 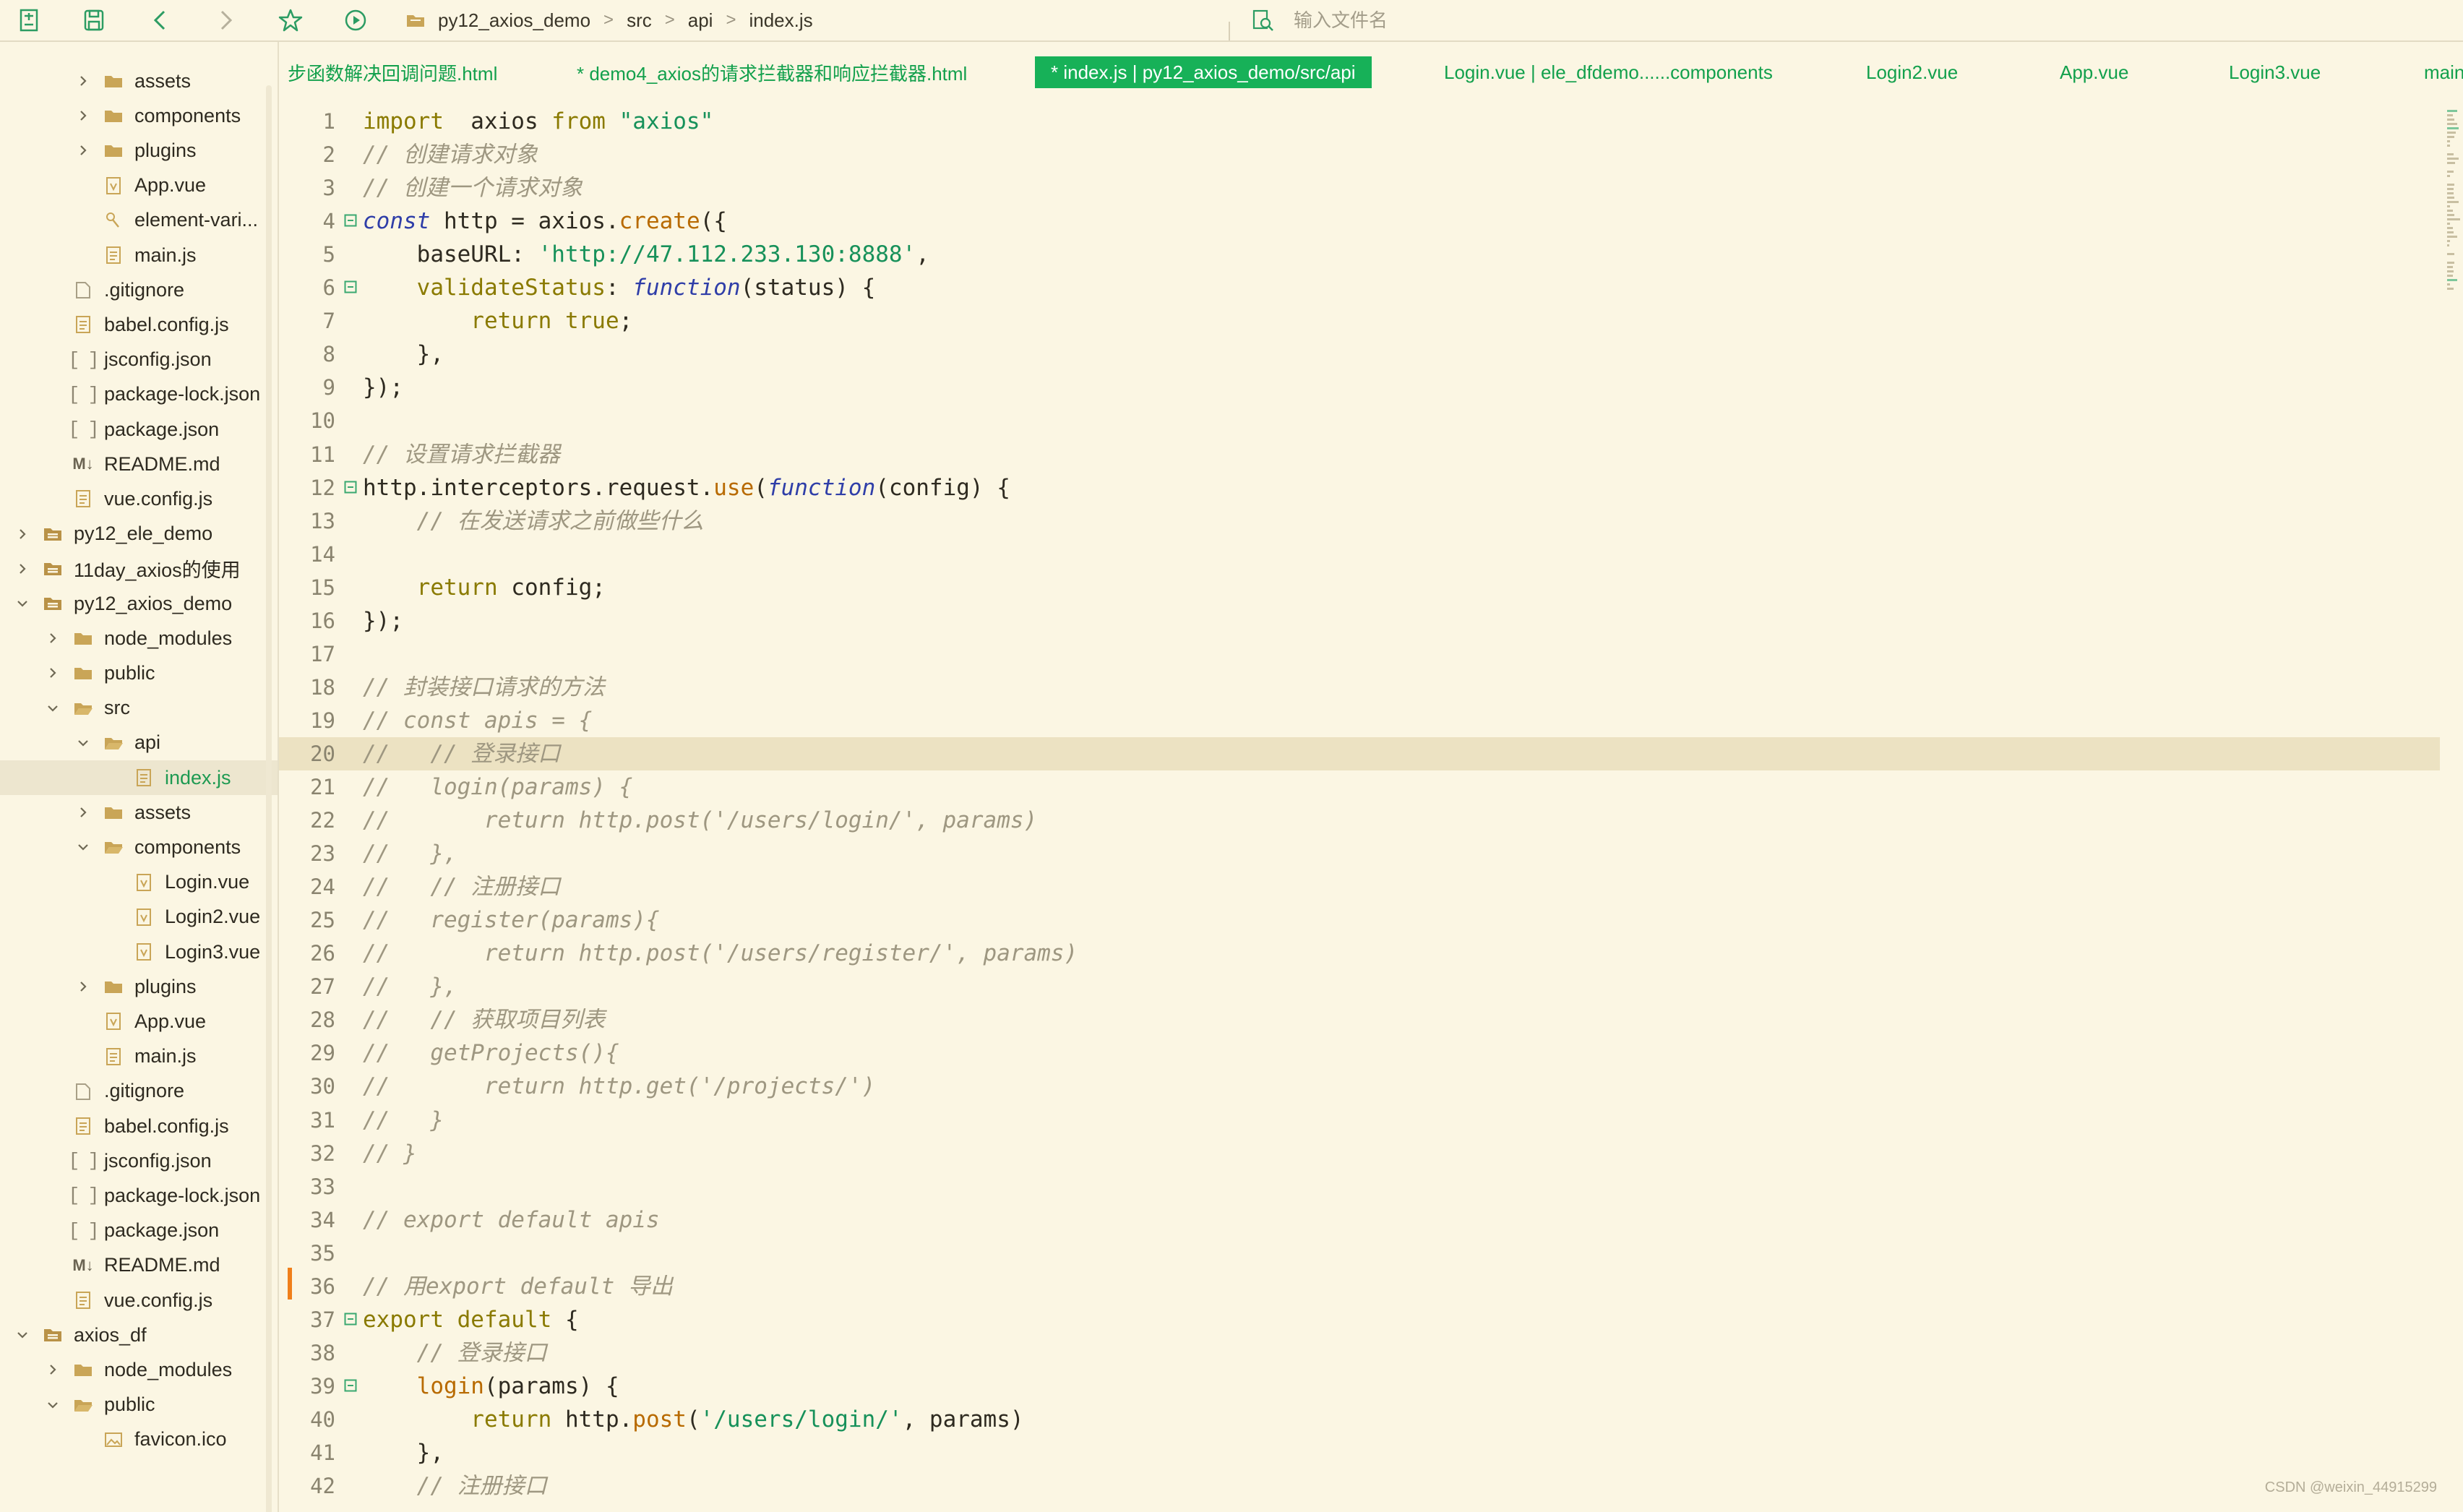 What do you see at coordinates (1359, 687) in the screenshot?
I see `code-line: 18 // 封装接口请求的方法` at bounding box center [1359, 687].